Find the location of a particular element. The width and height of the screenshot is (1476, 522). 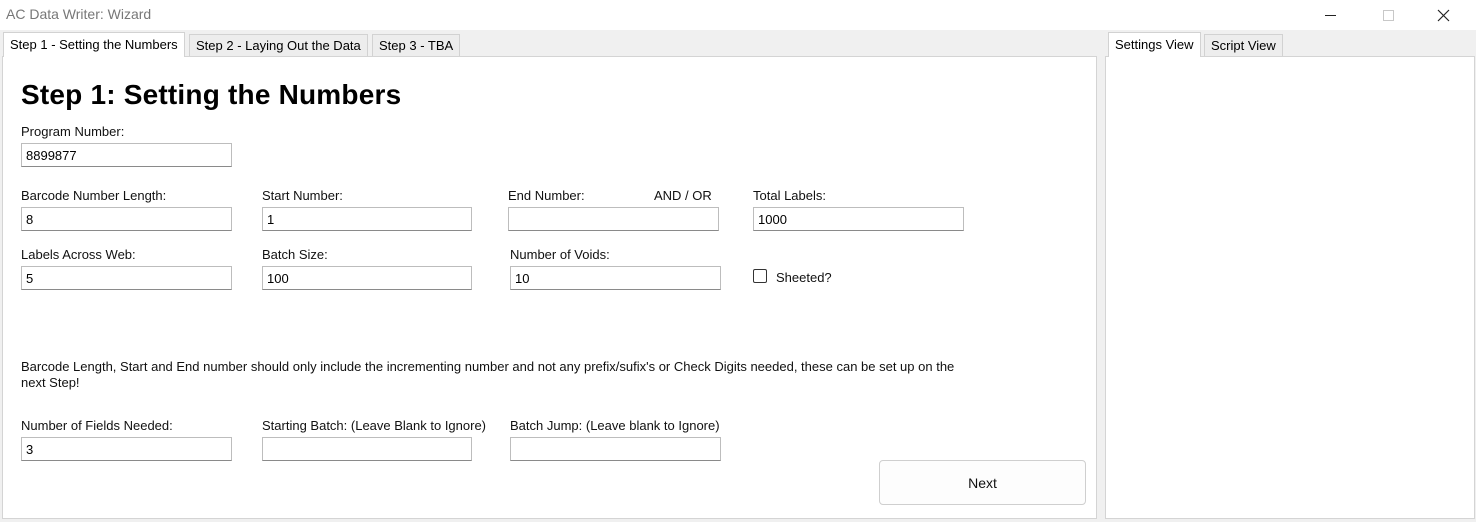

end-number-input is located at coordinates (613, 219).